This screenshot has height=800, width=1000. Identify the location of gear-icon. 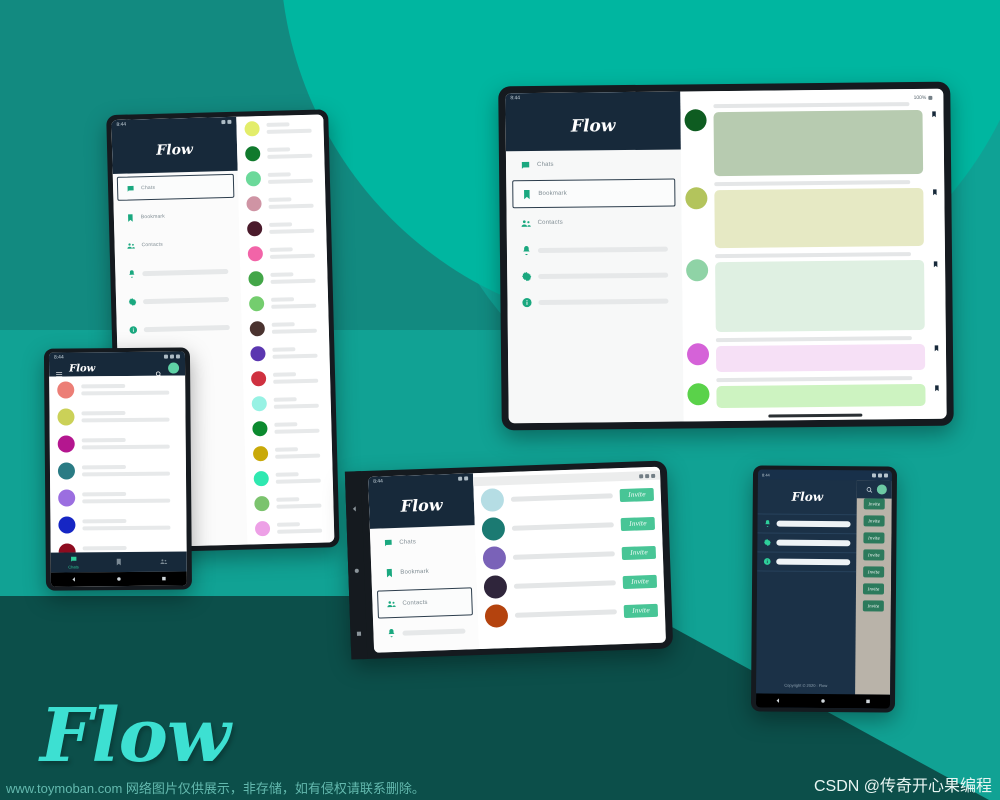
(767, 542).